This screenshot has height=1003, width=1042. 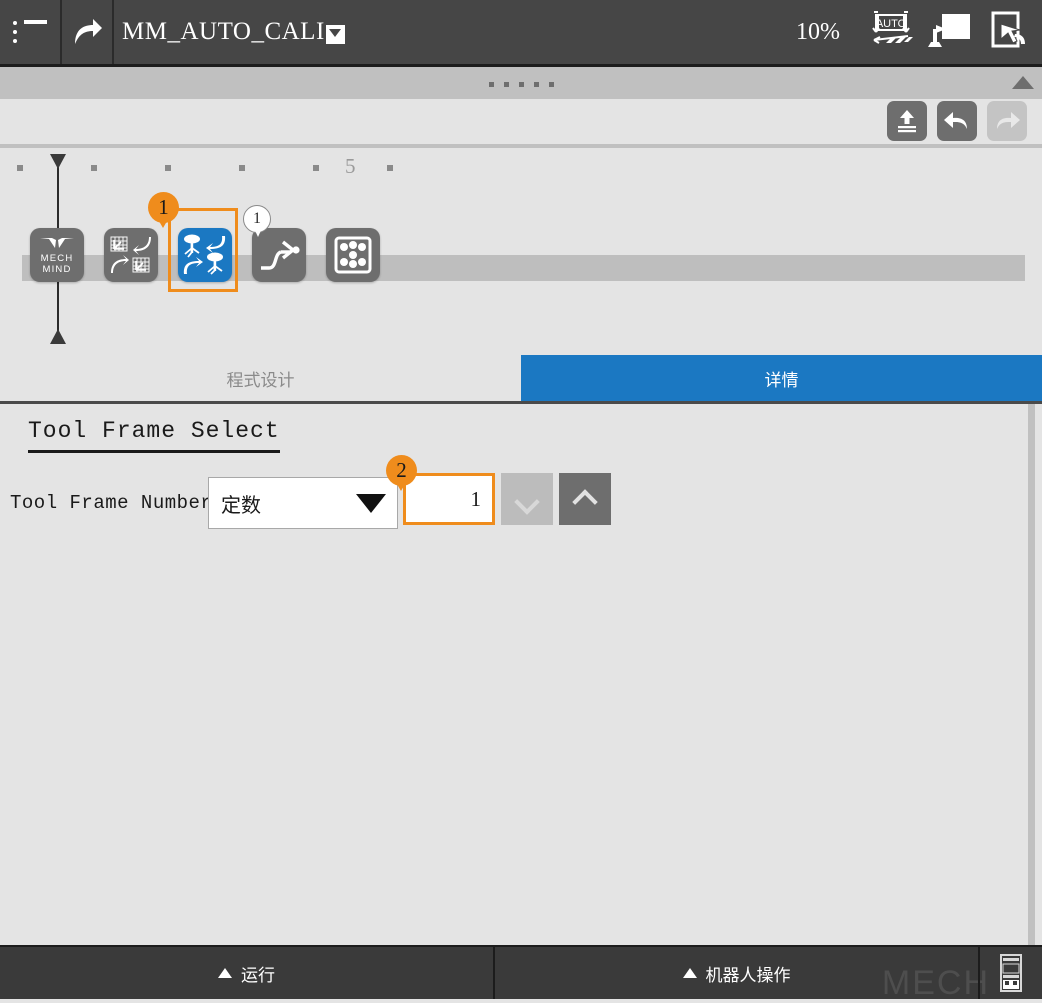 I want to click on undo-button, so click(x=957, y=121).